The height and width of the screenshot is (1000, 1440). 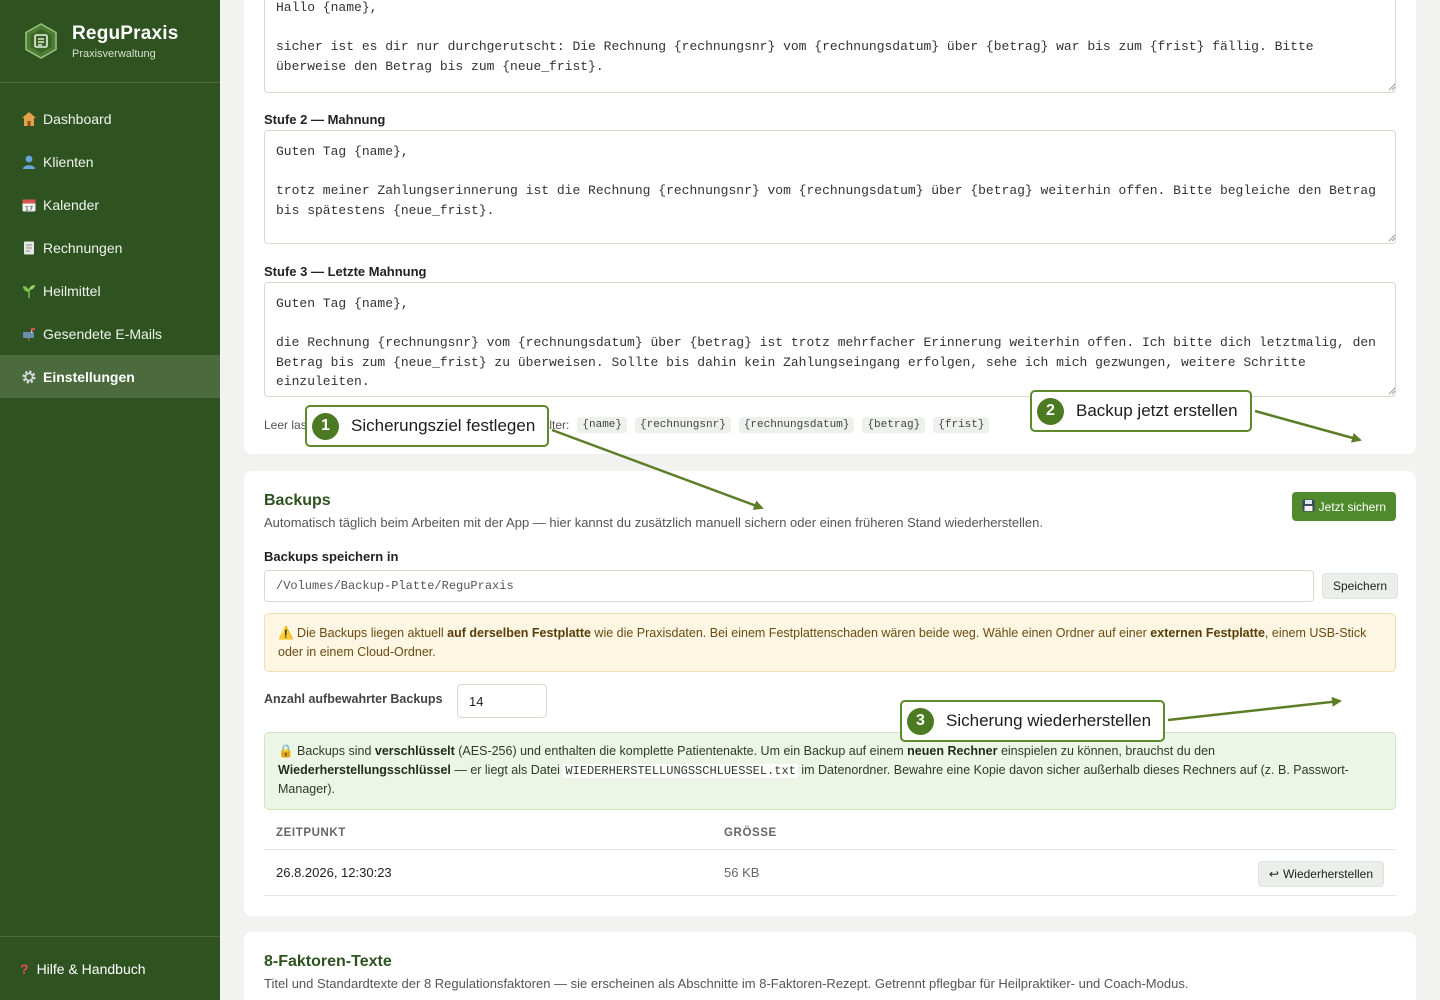 I want to click on sidebar-item-help: ? Hilfe & Handbuch, so click(x=110, y=968).